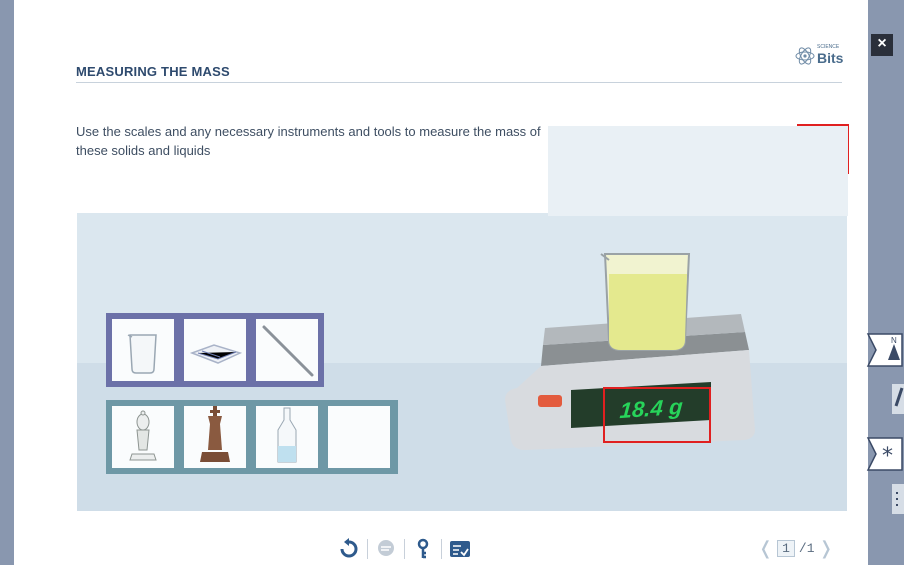 The width and height of the screenshot is (904, 565). I want to click on checklist-button, so click(460, 549).